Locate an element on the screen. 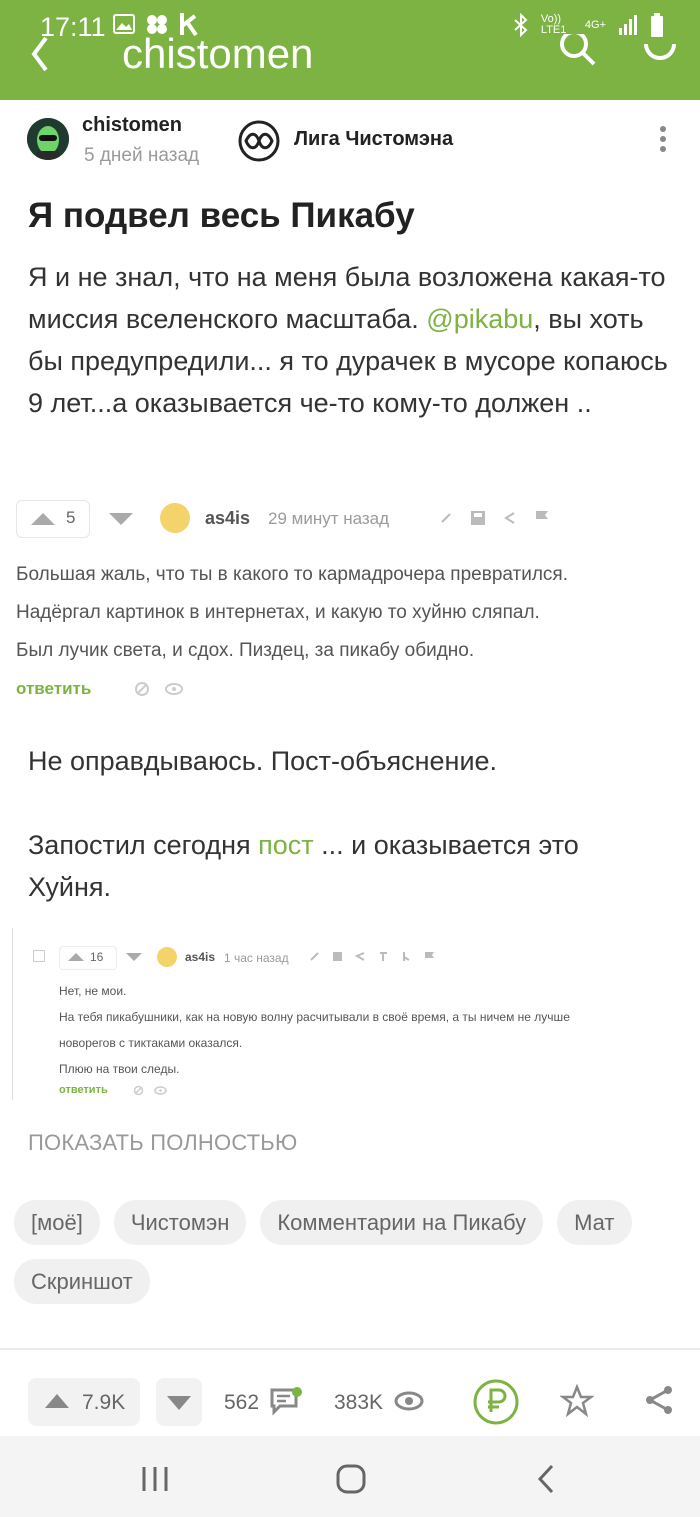 Image resolution: width=700 pixels, height=1517 pixels. avatar-face-icon is located at coordinates (48, 139).